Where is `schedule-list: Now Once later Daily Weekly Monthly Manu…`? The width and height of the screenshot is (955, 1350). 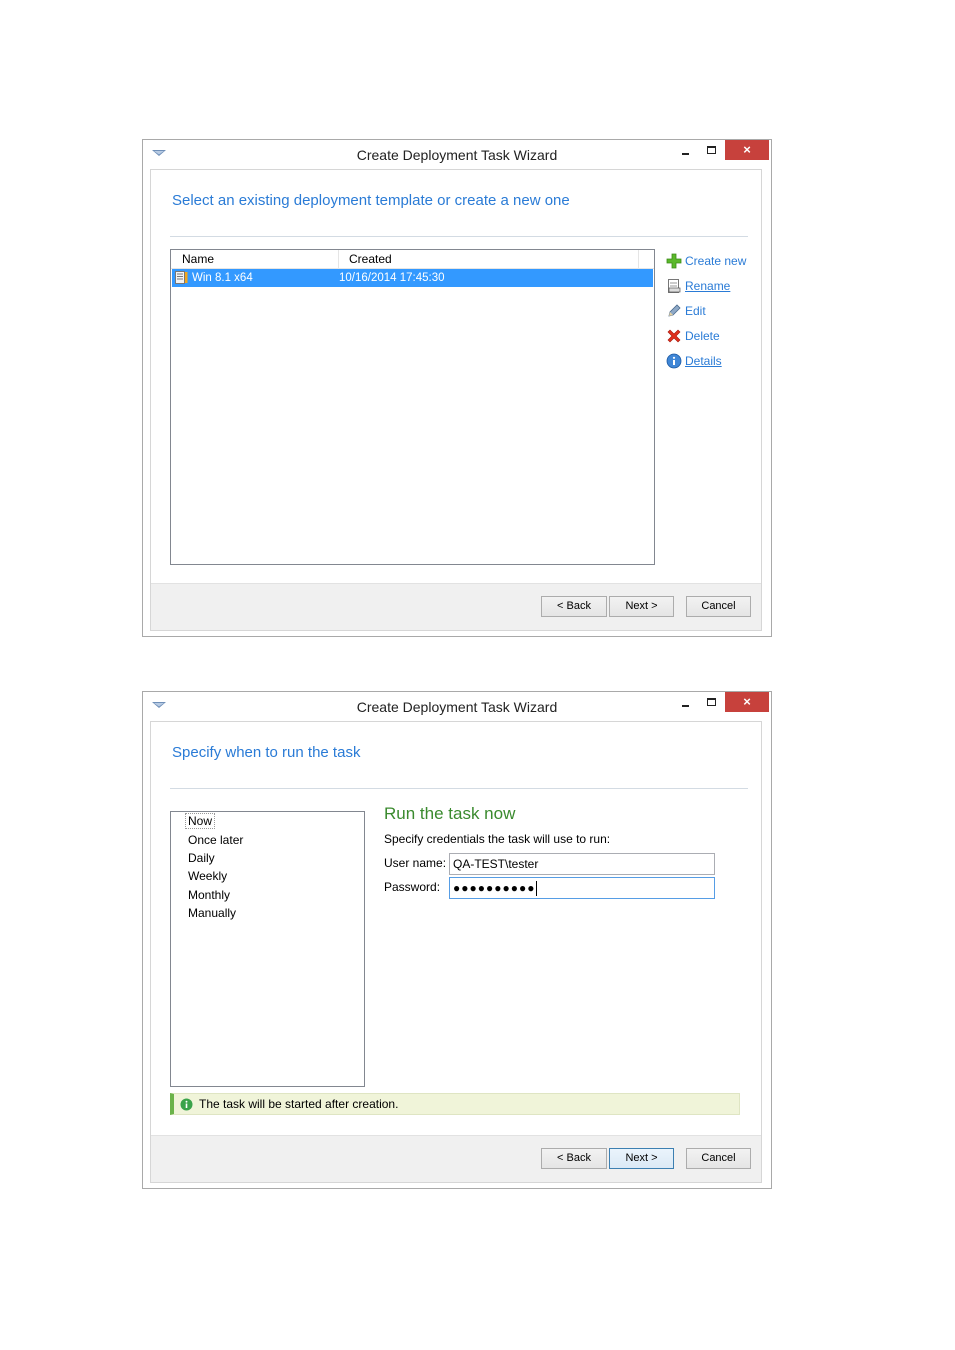
schedule-list: Now Once later Daily Weekly Monthly Manu… is located at coordinates (267, 949).